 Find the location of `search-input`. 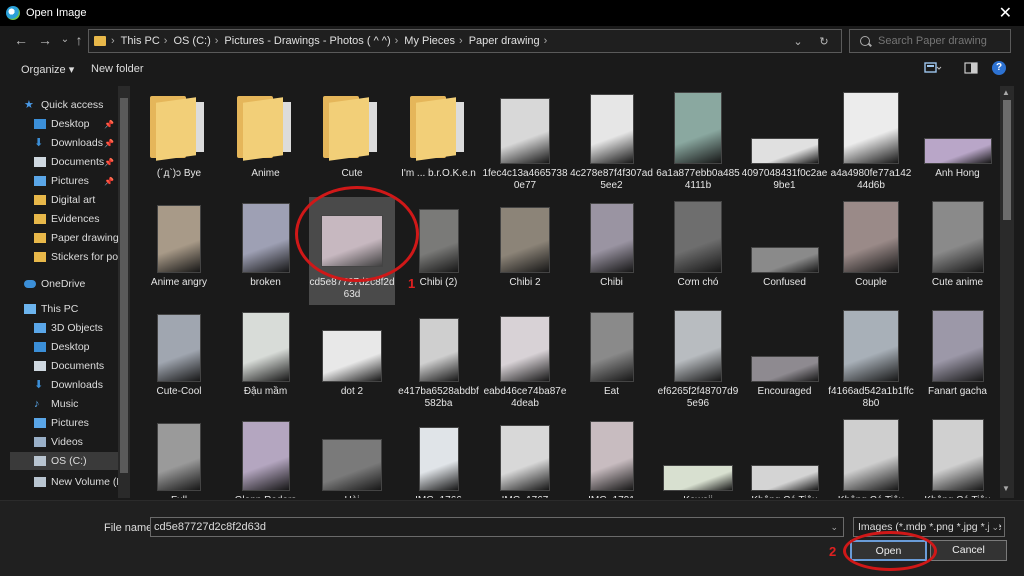

search-input is located at coordinates (938, 41).